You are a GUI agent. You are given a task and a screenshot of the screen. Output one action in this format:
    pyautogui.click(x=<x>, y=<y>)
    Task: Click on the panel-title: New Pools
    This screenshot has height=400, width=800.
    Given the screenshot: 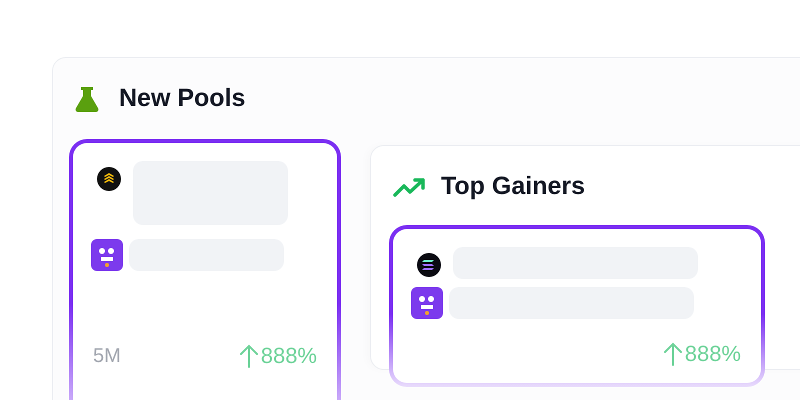 What is the action you would take?
    pyautogui.click(x=182, y=98)
    